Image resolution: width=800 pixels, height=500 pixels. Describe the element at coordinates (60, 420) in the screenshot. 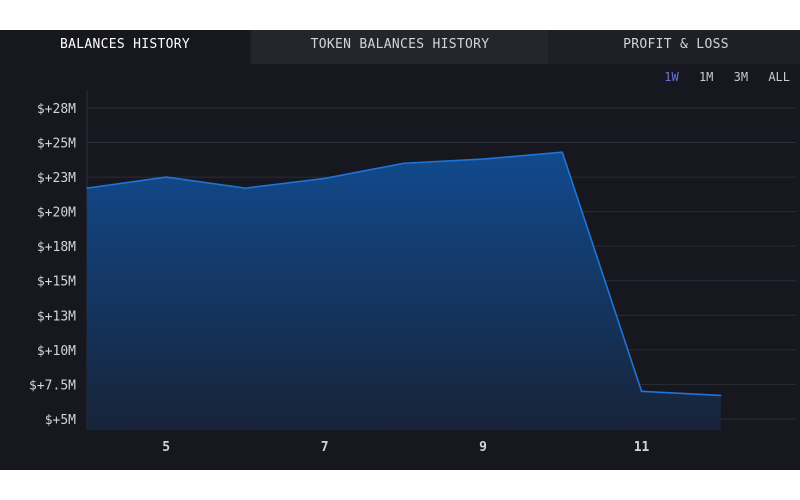

I see `y-tick-label: $+5M` at that location.